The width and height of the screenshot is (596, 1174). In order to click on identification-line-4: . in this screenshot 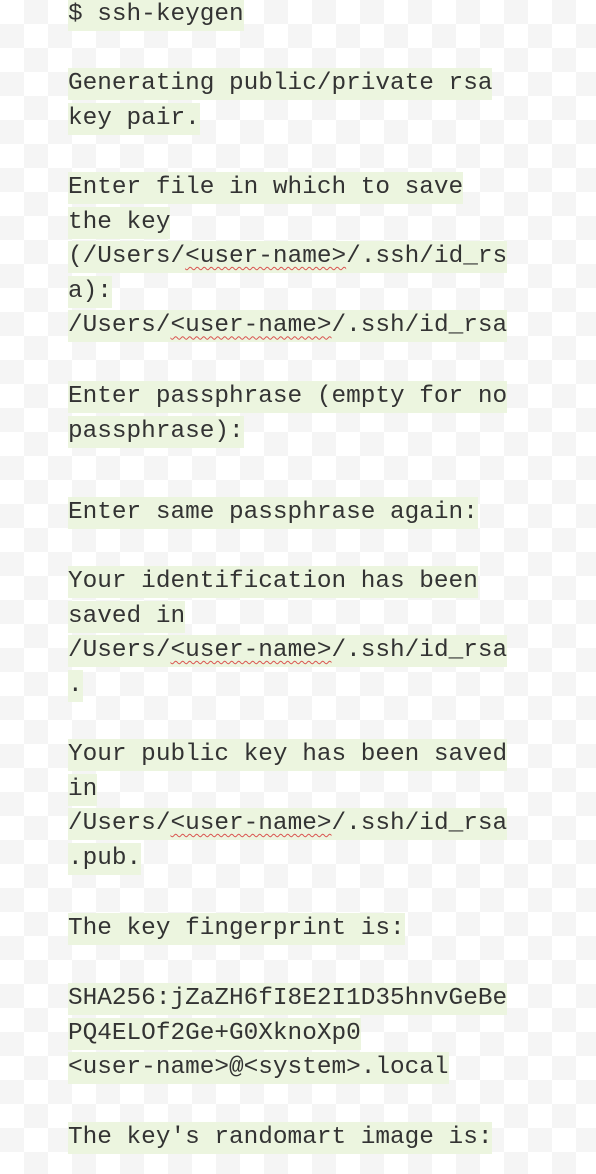, I will do `click(75, 685)`.